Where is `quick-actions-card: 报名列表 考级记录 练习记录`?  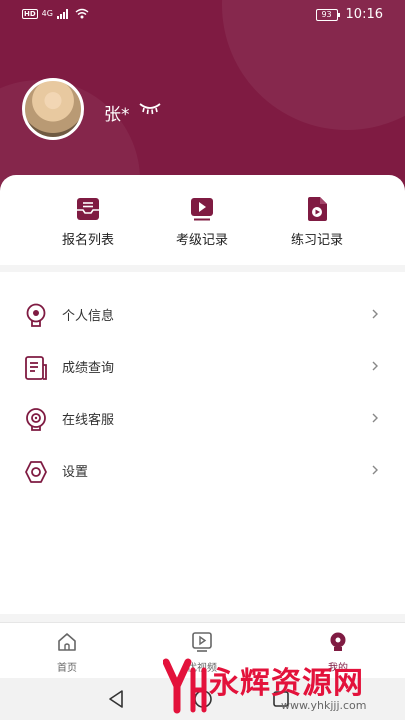
quick-actions-card: 报名列表 考级记录 练习记录 is located at coordinates (202, 220).